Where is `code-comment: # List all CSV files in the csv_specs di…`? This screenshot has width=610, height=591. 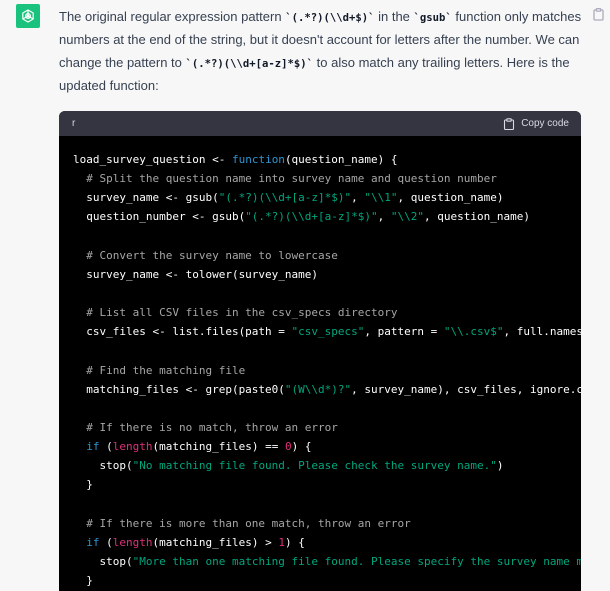
code-comment: # List all CSV files in the csv_specs di… is located at coordinates (235, 313).